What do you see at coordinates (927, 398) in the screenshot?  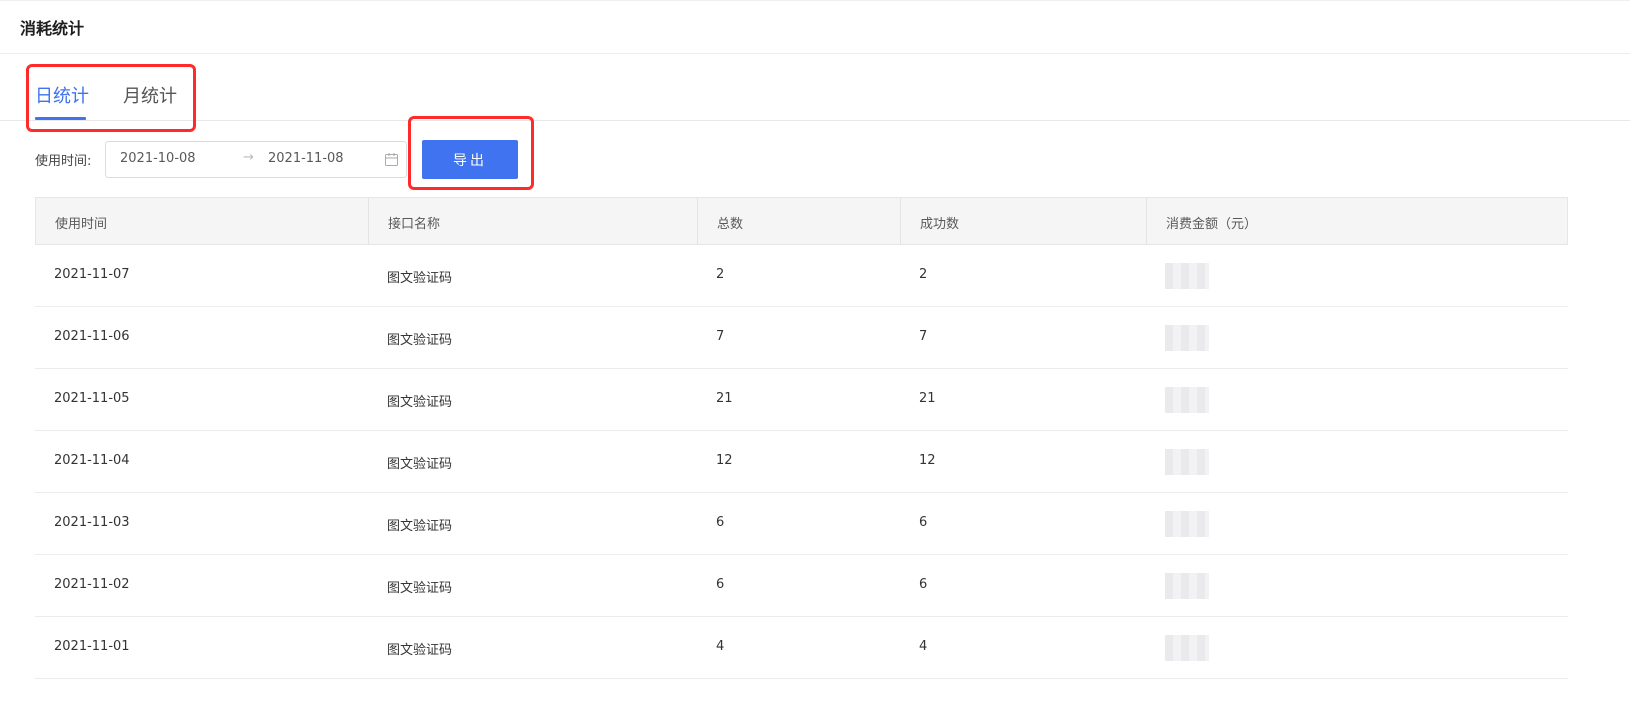 I see `cell-success: 21` at bounding box center [927, 398].